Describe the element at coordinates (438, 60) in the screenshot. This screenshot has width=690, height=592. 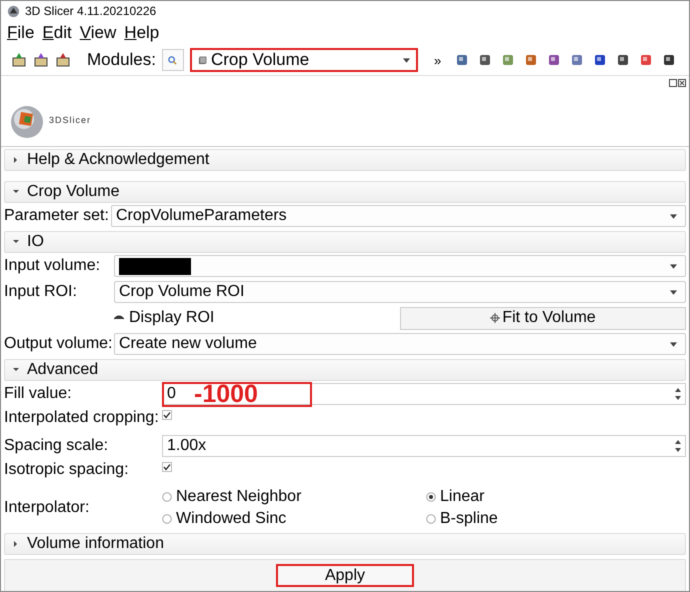
I see `more-button: »` at that location.